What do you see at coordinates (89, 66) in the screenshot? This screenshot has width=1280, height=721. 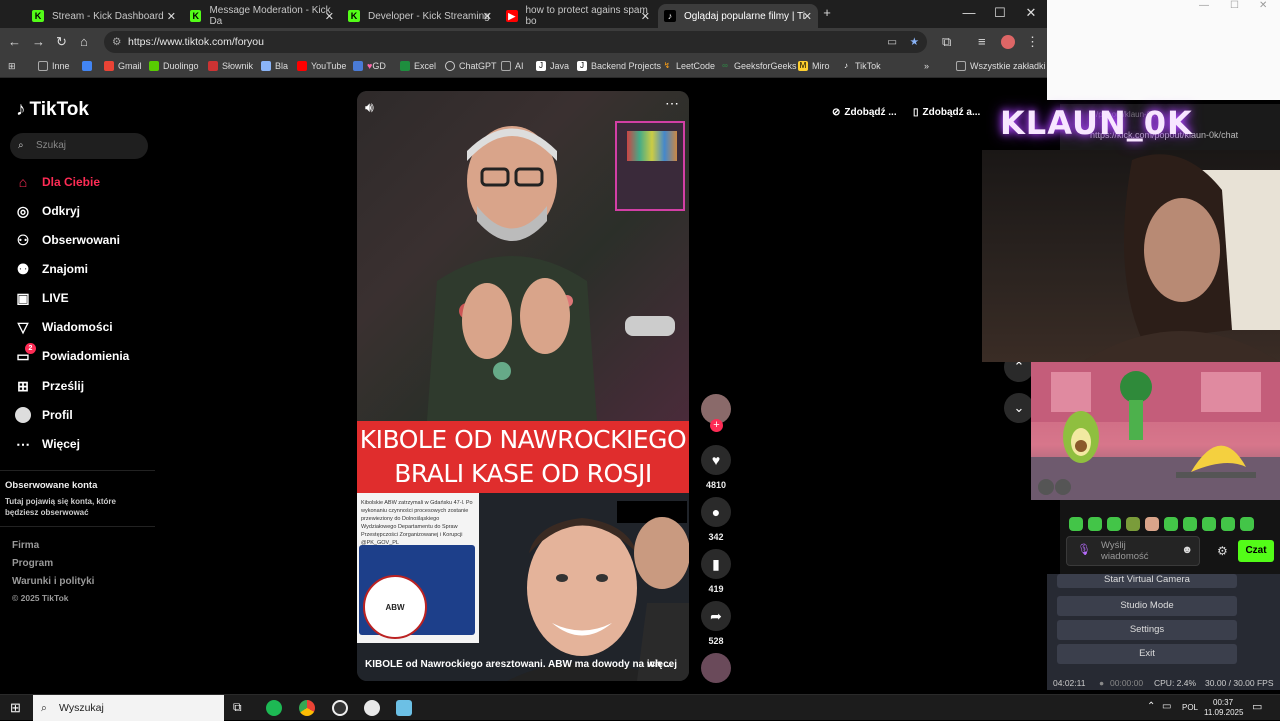 I see `bookmark-item` at bounding box center [89, 66].